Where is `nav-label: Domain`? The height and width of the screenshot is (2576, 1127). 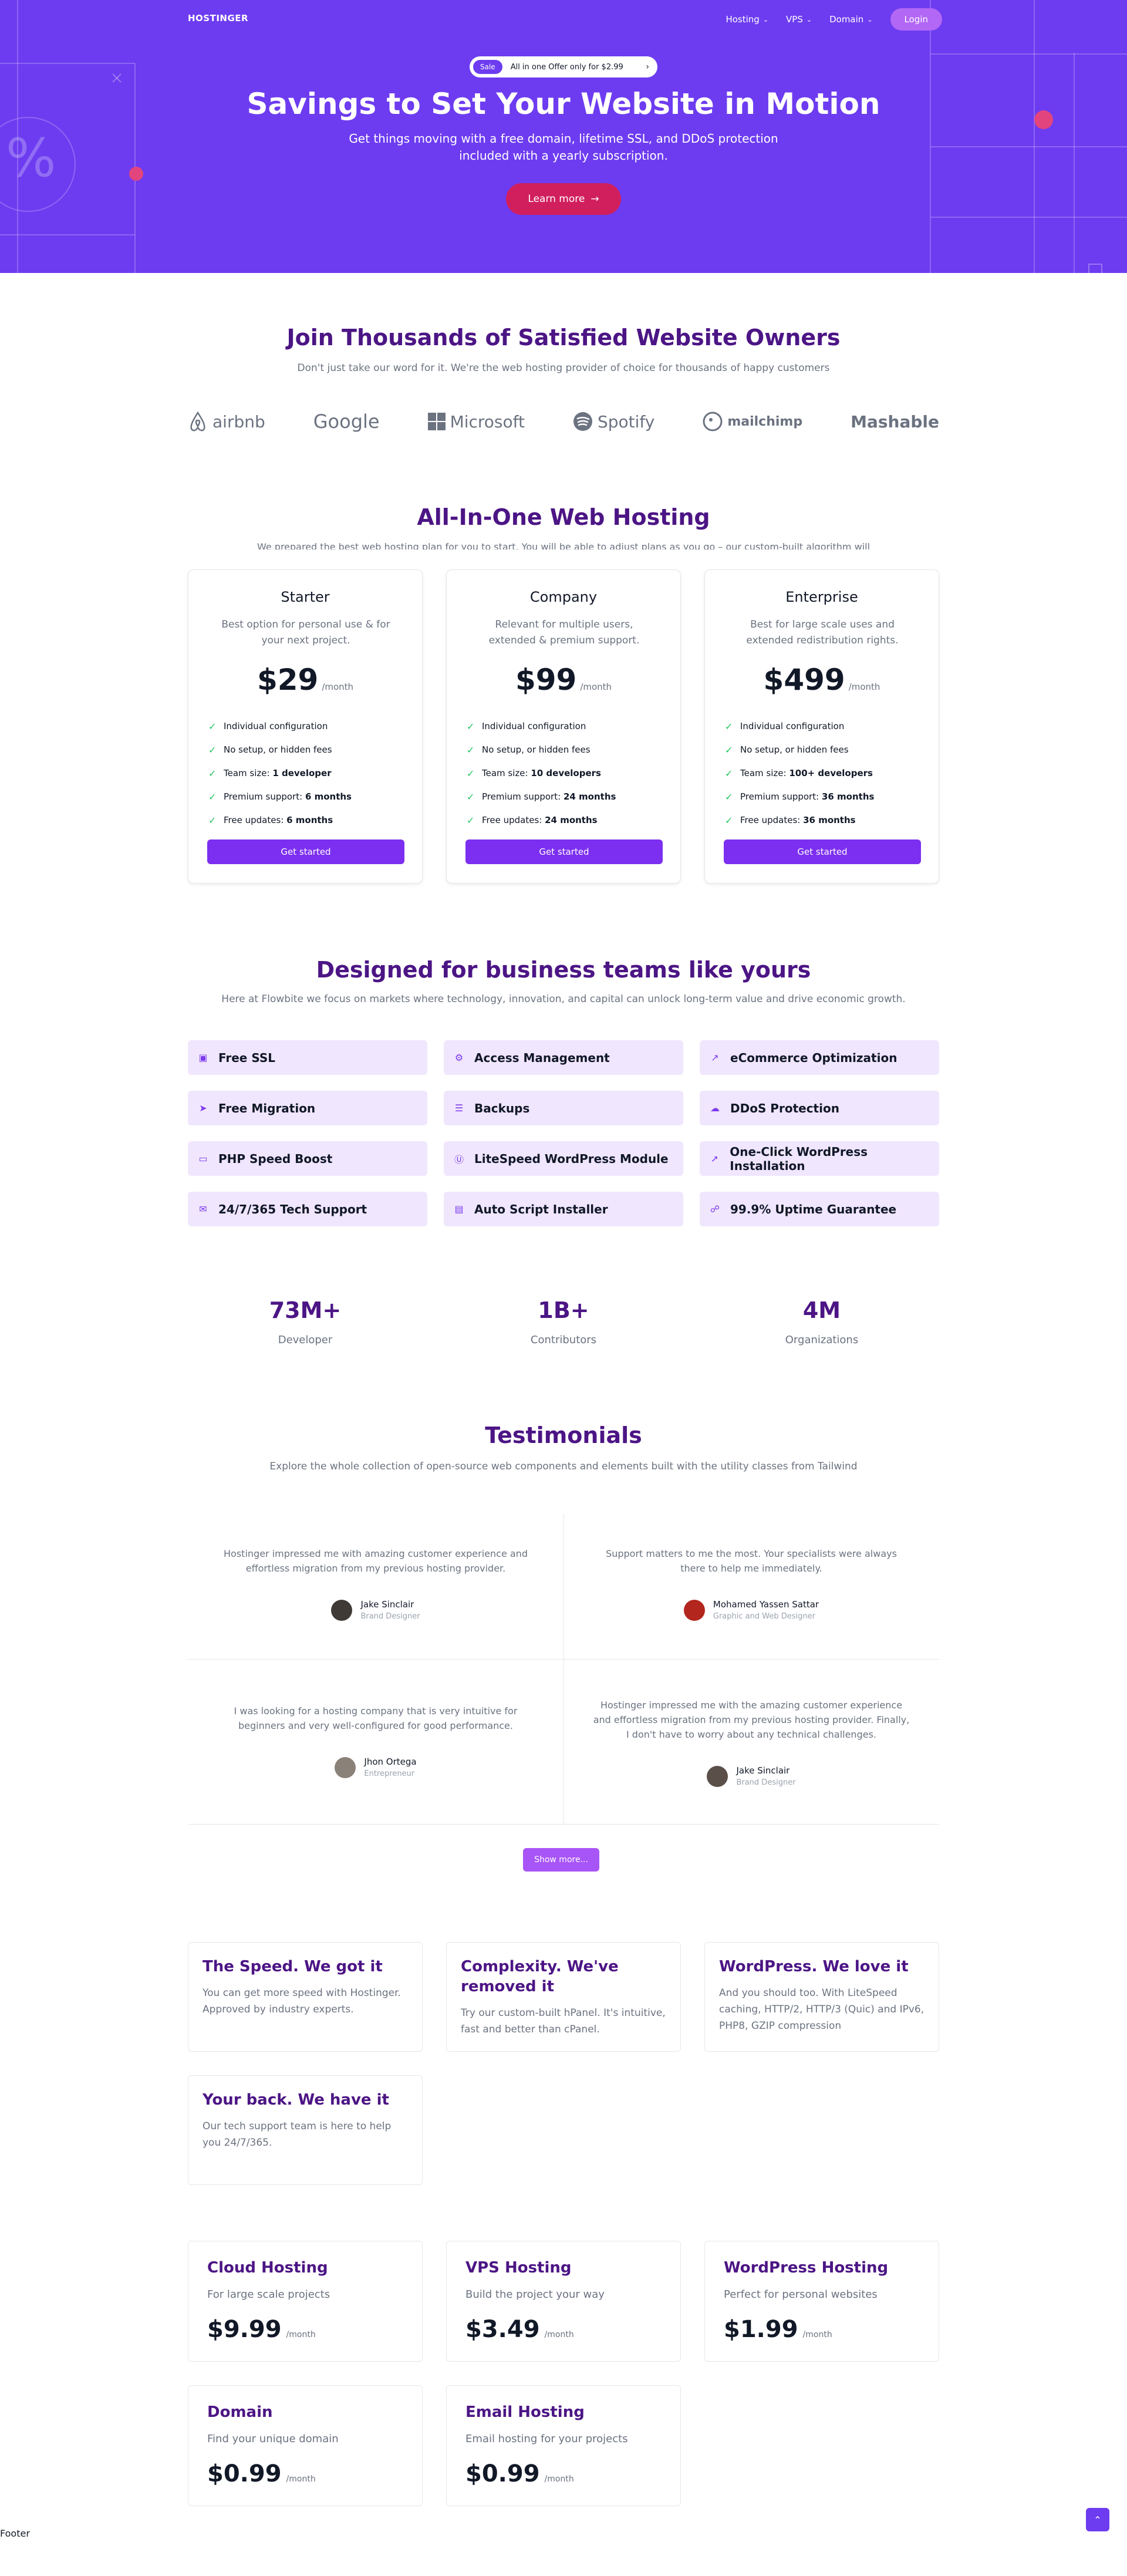
nav-label: Domain is located at coordinates (847, 19).